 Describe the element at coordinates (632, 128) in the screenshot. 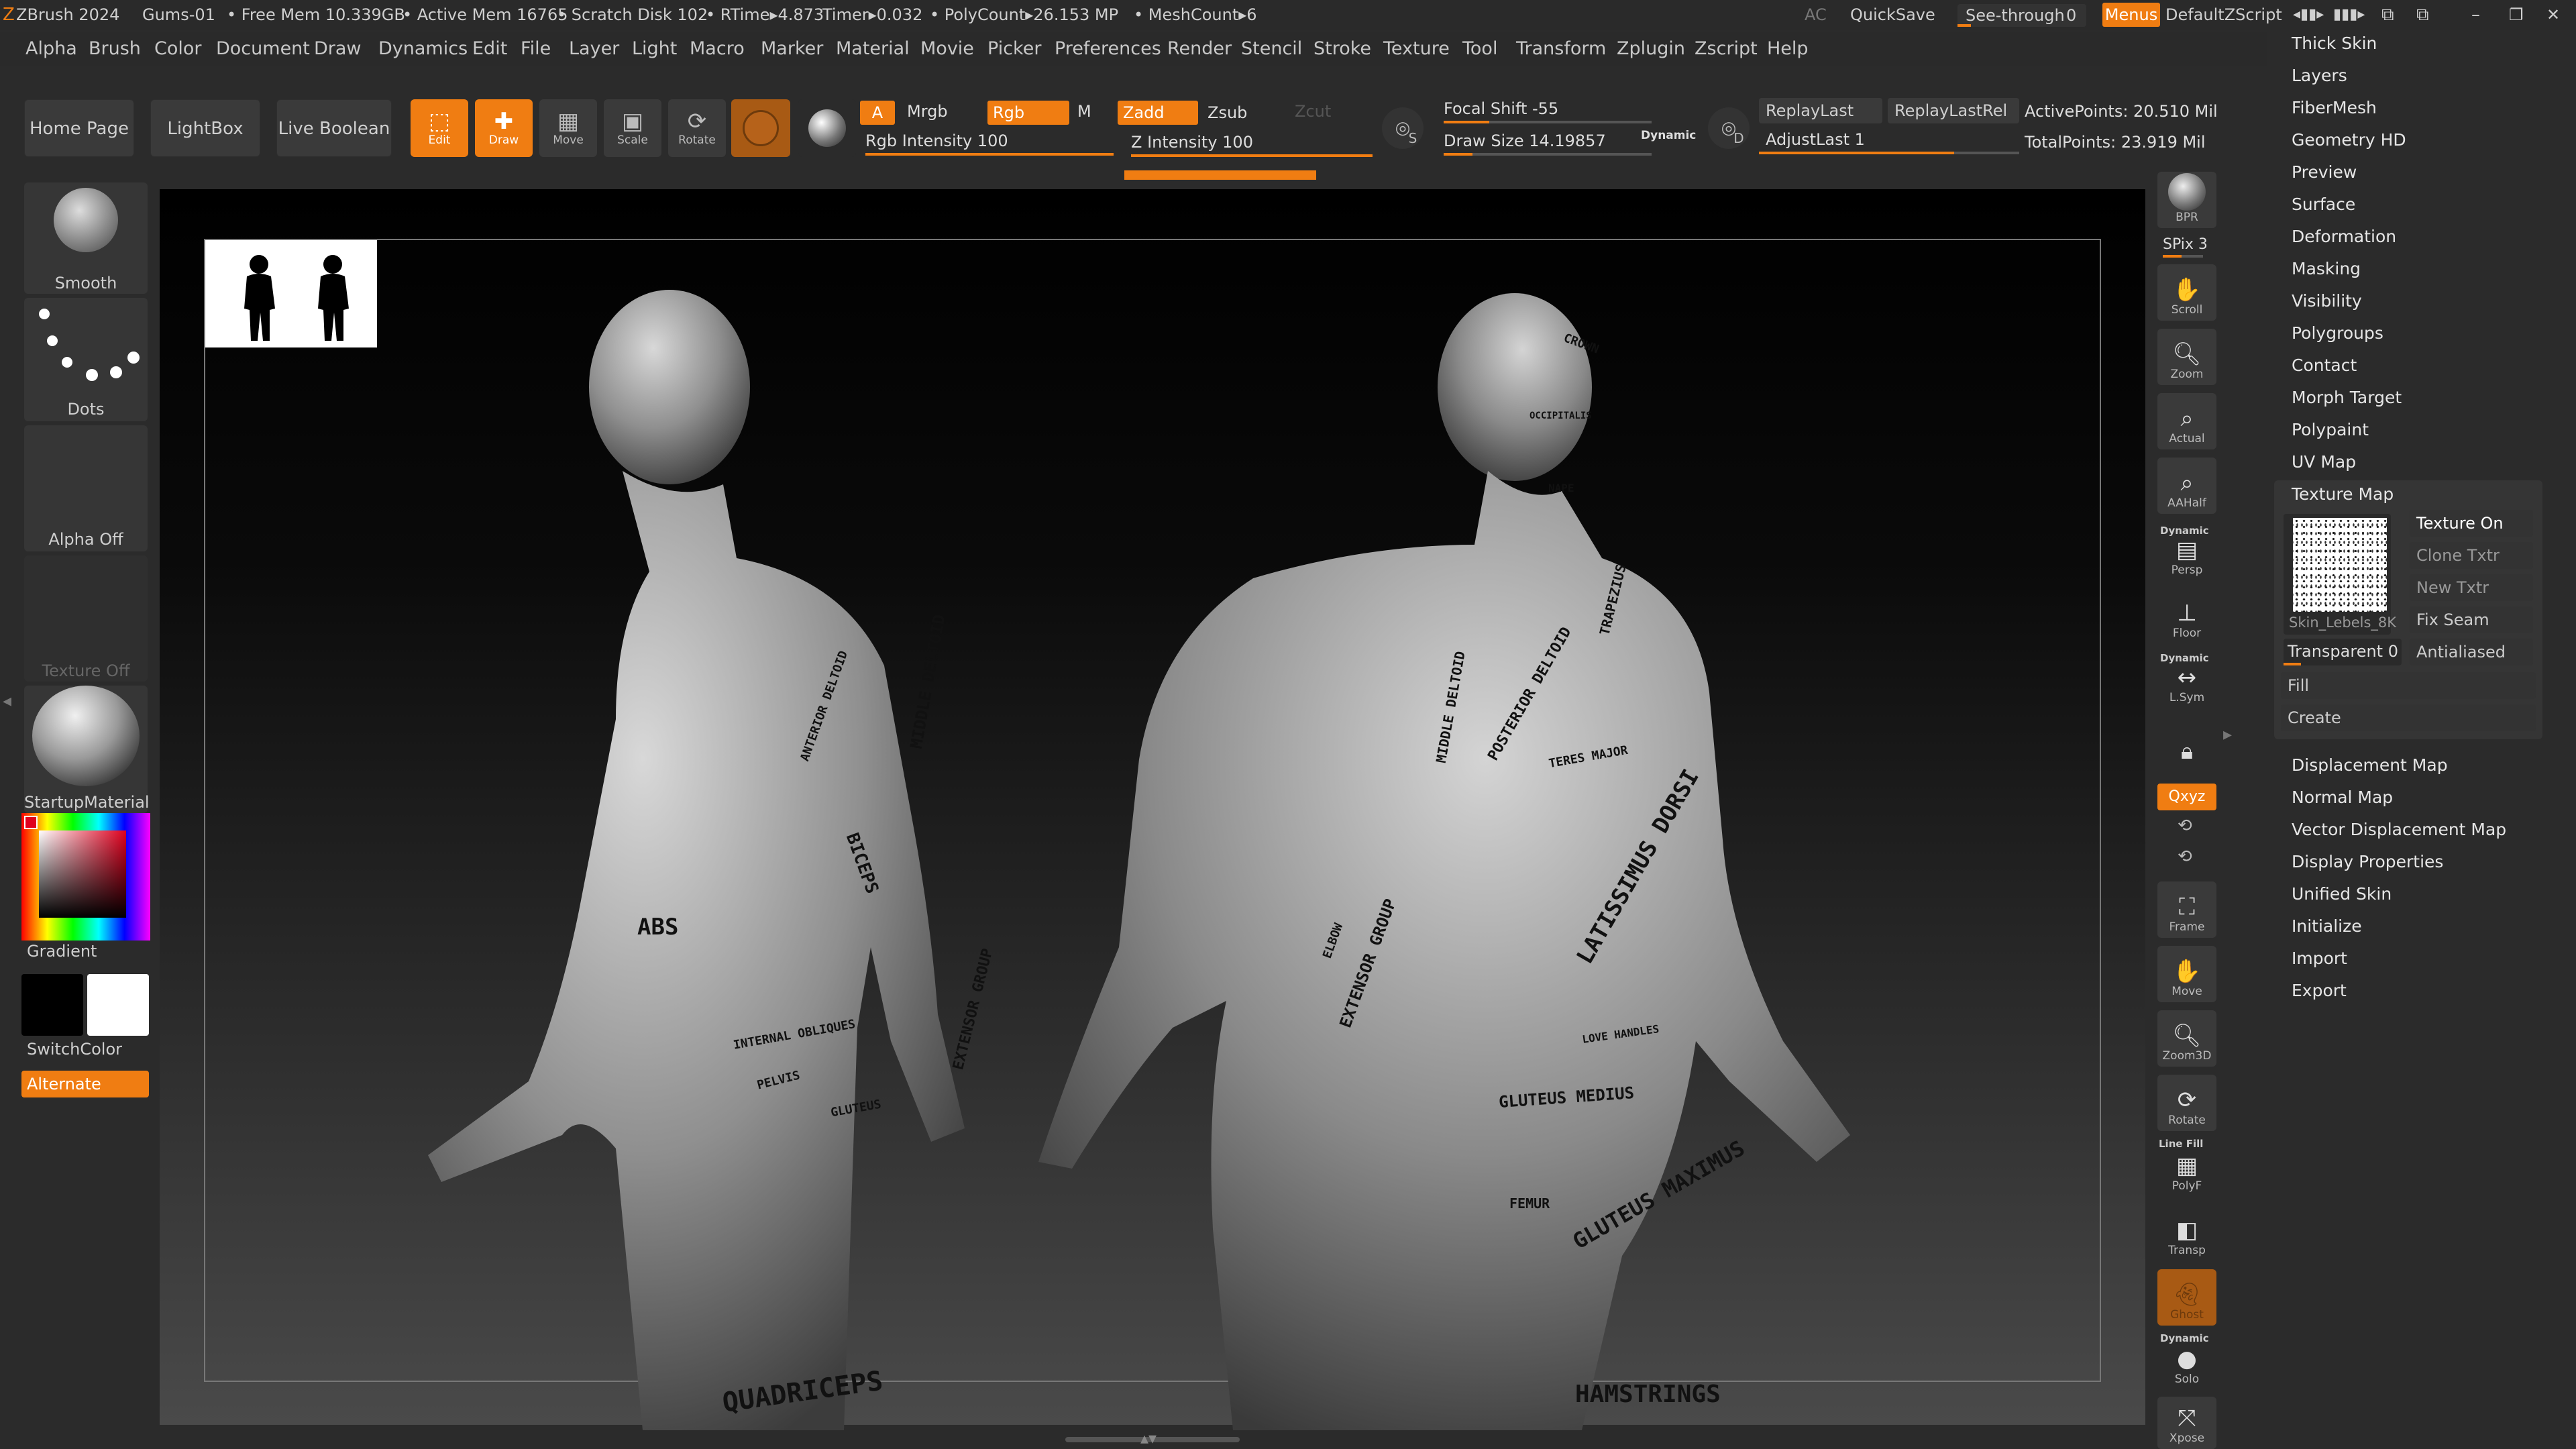

I see `scale-button: ▣ Scale` at that location.